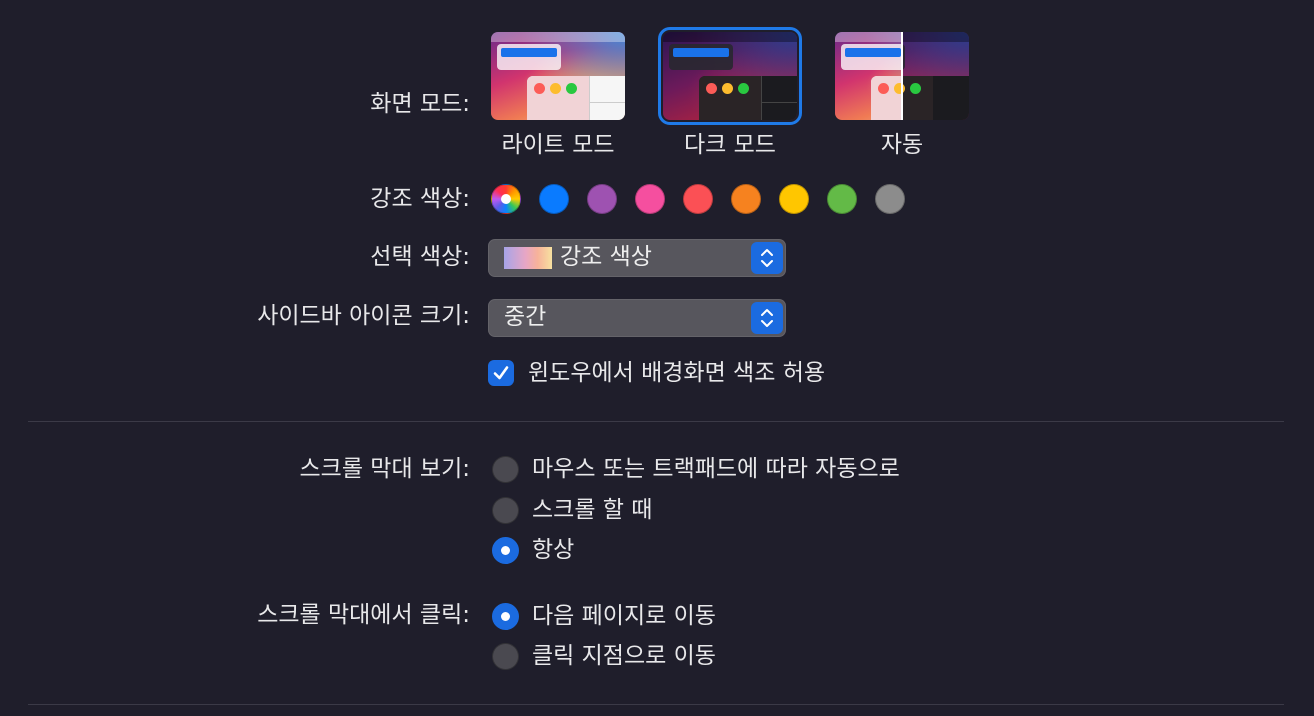 This screenshot has width=1314, height=716. Describe the element at coordinates (558, 145) in the screenshot. I see `appearance-light-label: 라이트 모드` at that location.